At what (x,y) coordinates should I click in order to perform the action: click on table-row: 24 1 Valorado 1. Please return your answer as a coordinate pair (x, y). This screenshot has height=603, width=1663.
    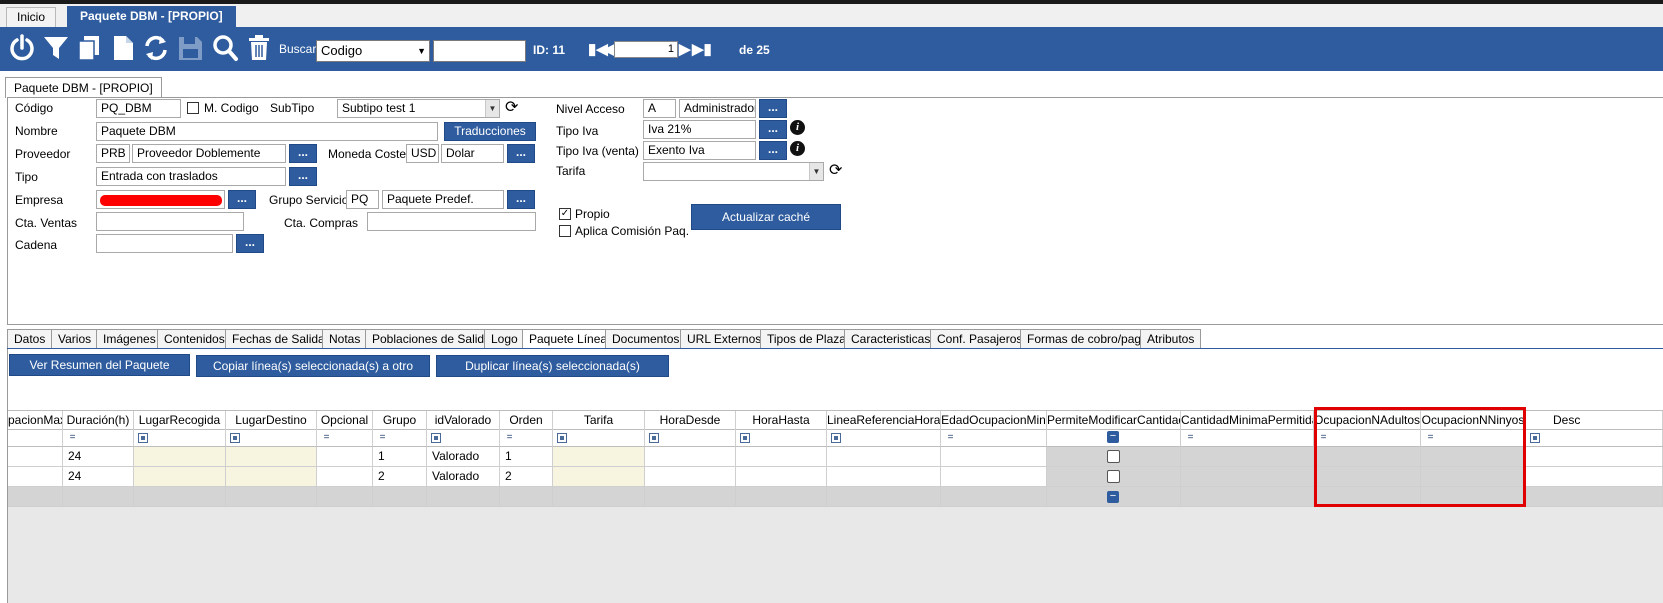
    Looking at the image, I should click on (835, 457).